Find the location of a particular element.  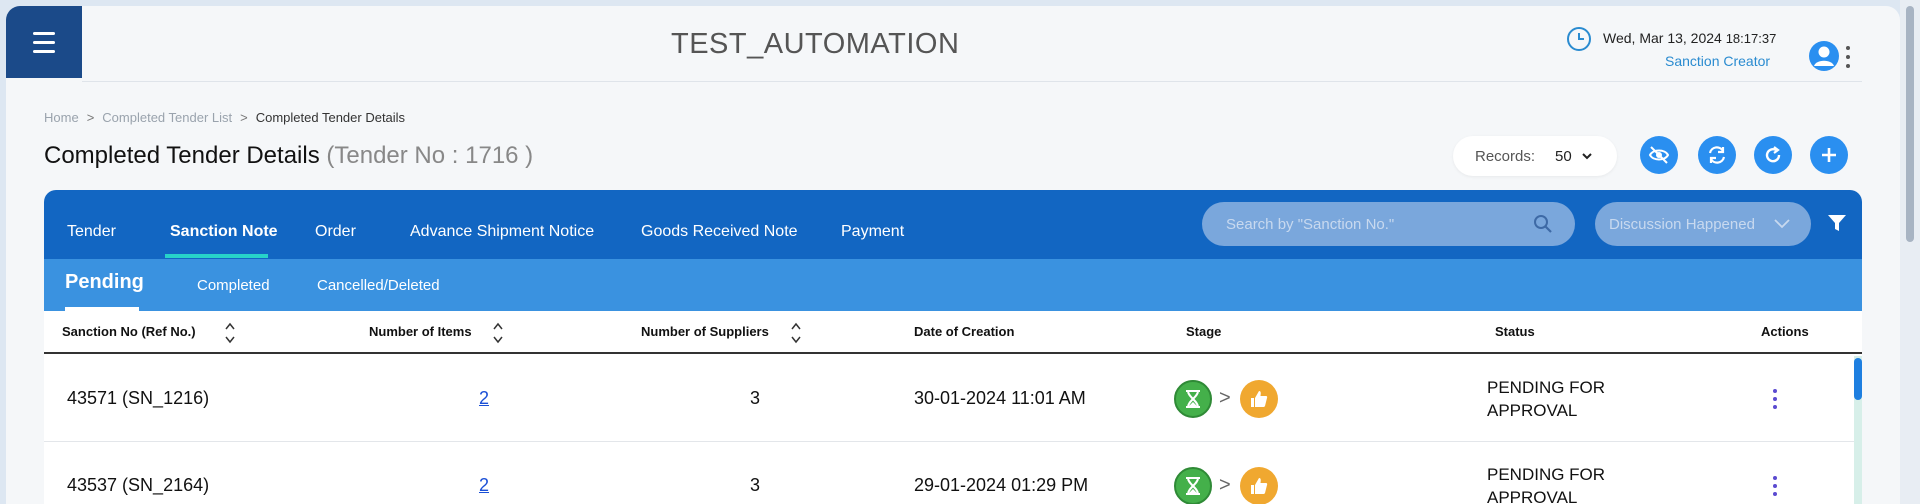

tab-payment: Payment is located at coordinates (872, 232).